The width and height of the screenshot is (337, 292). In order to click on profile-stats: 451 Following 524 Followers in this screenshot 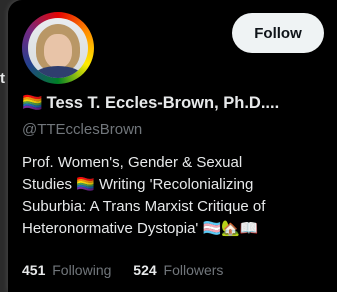, I will do `click(131, 270)`.